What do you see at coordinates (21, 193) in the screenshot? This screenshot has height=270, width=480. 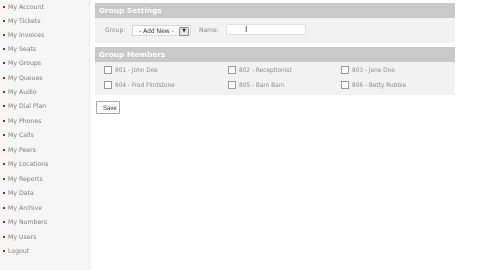 I see `sidebar-item-label: My Data` at bounding box center [21, 193].